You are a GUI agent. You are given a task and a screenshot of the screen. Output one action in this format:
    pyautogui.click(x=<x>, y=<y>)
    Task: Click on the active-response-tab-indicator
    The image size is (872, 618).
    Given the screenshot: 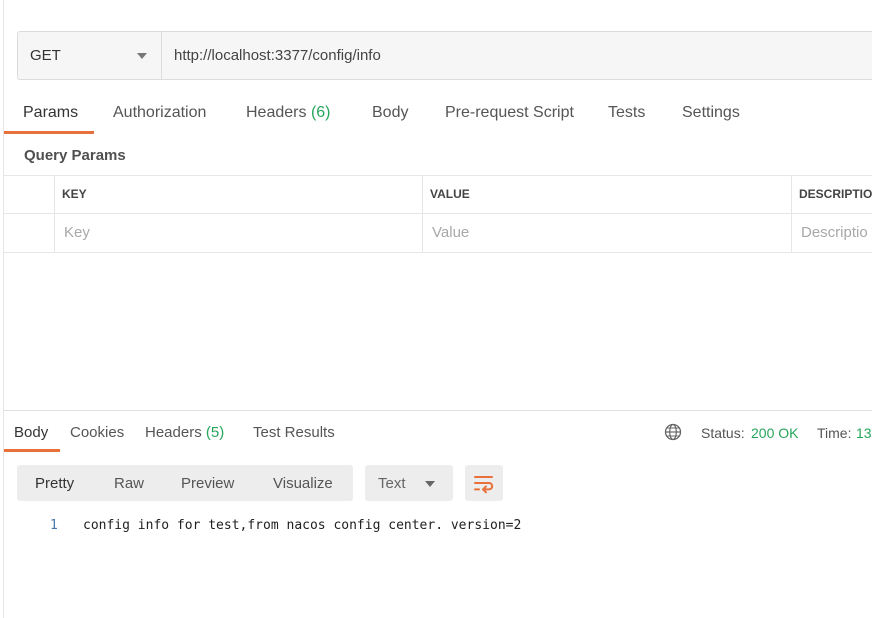 What is the action you would take?
    pyautogui.click(x=32, y=450)
    